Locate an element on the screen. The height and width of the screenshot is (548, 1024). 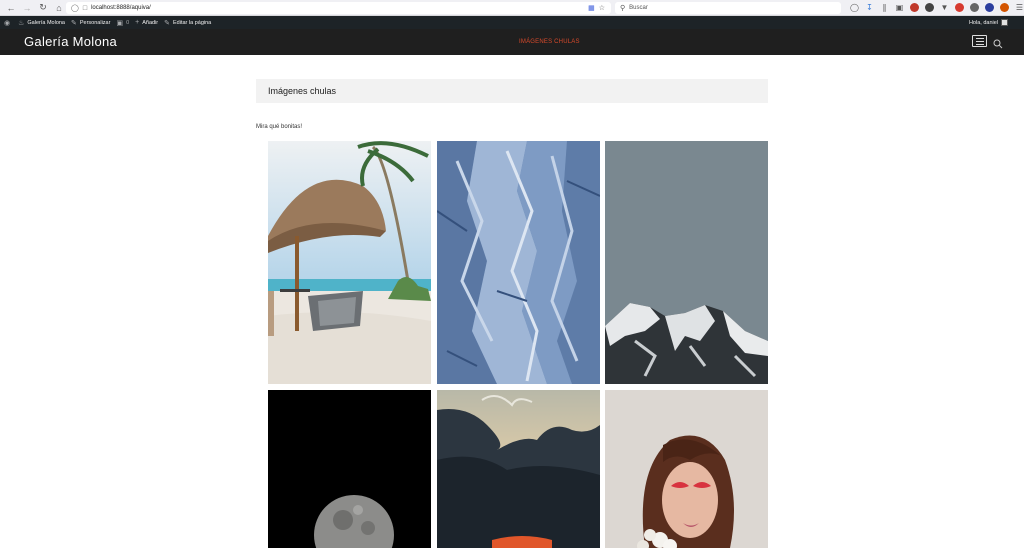
admin-bar-add-new: + Añadir is located at coordinates (146, 22).